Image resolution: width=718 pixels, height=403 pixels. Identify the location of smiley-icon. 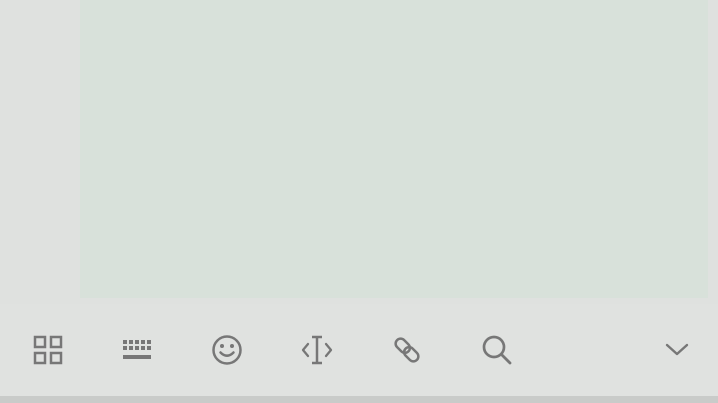
(227, 350).